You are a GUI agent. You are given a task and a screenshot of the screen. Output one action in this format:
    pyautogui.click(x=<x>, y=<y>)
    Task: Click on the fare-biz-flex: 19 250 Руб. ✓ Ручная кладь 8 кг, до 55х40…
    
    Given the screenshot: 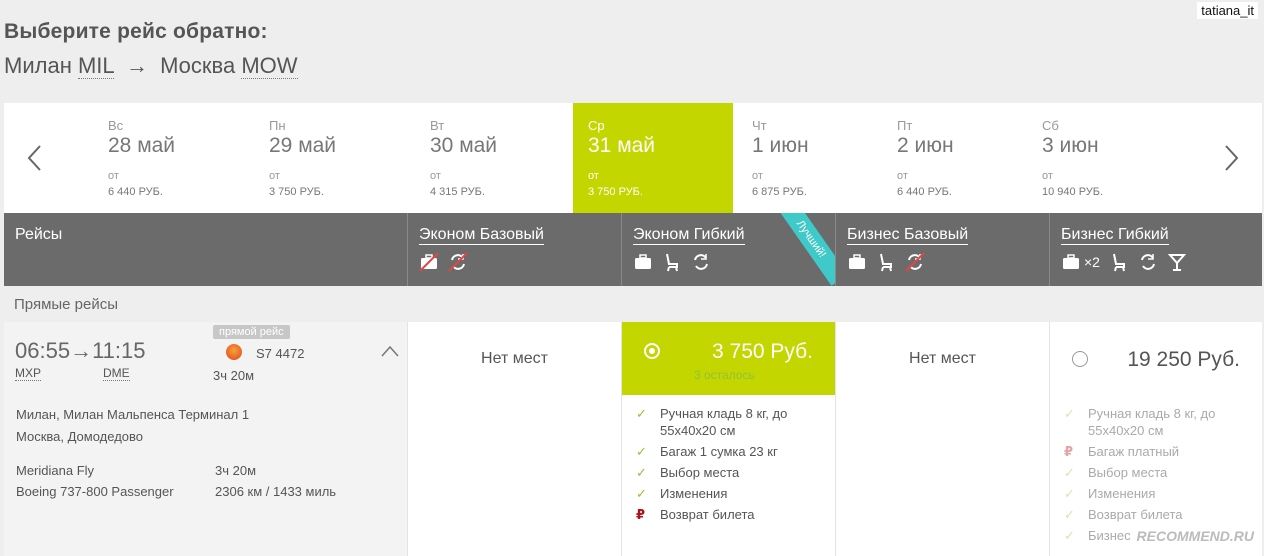 What is the action you would take?
    pyautogui.click(x=1155, y=439)
    